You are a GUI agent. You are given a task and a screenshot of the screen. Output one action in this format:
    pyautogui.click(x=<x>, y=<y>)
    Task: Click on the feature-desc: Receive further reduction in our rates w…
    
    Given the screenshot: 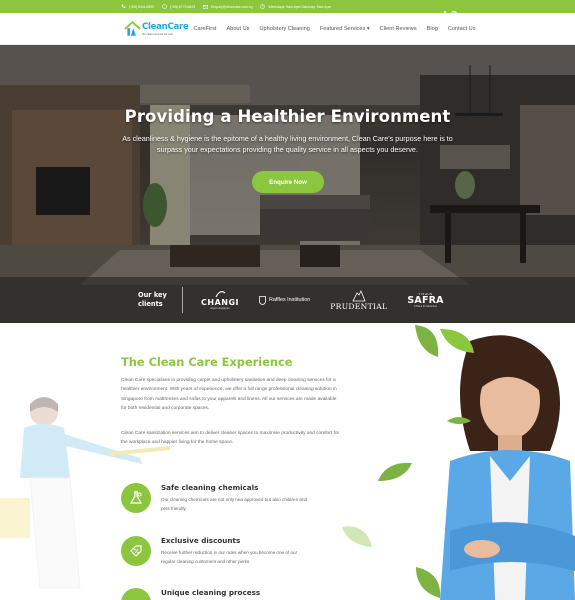 What is the action you would take?
    pyautogui.click(x=229, y=557)
    